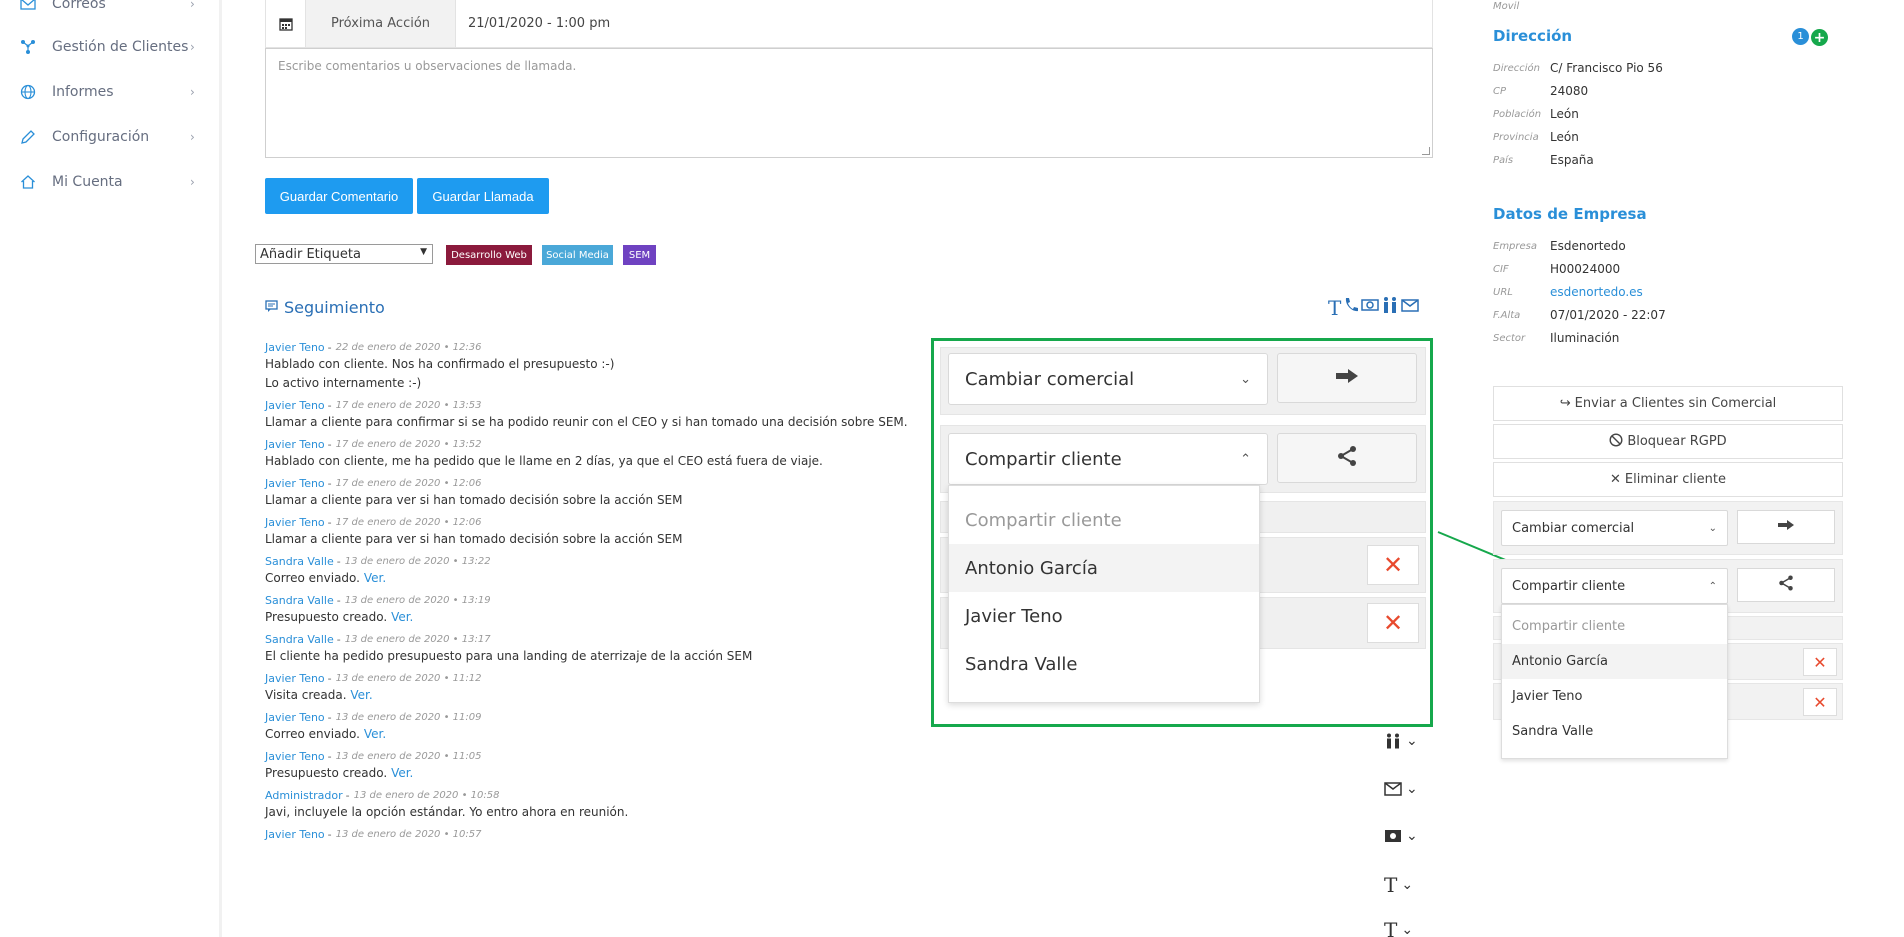 This screenshot has width=1904, height=937. What do you see at coordinates (1559, 246) in the screenshot?
I see `company-row: Empresa Esdenortedo` at bounding box center [1559, 246].